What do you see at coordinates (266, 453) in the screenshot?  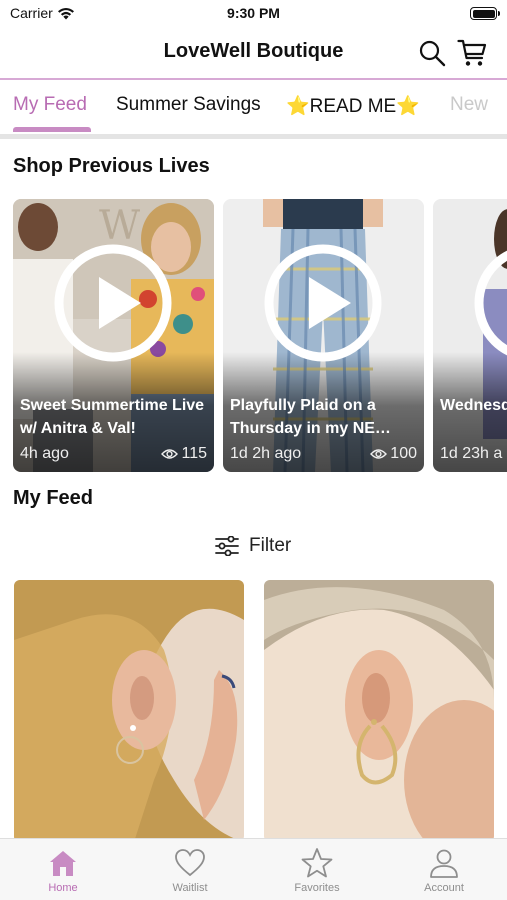 I see `live-age: 1d 2h ago` at bounding box center [266, 453].